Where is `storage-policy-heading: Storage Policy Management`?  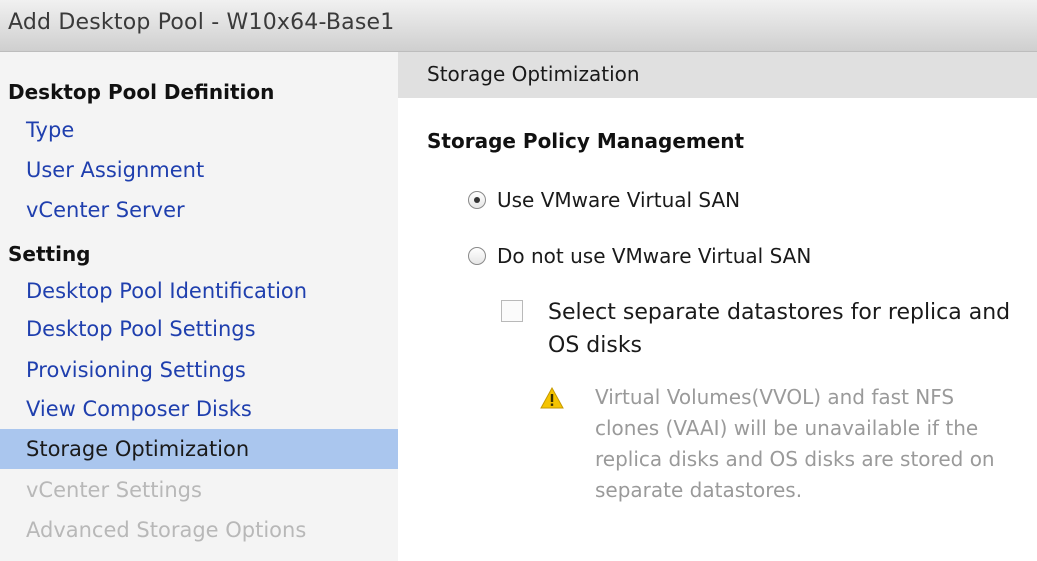
storage-policy-heading: Storage Policy Management is located at coordinates (586, 141).